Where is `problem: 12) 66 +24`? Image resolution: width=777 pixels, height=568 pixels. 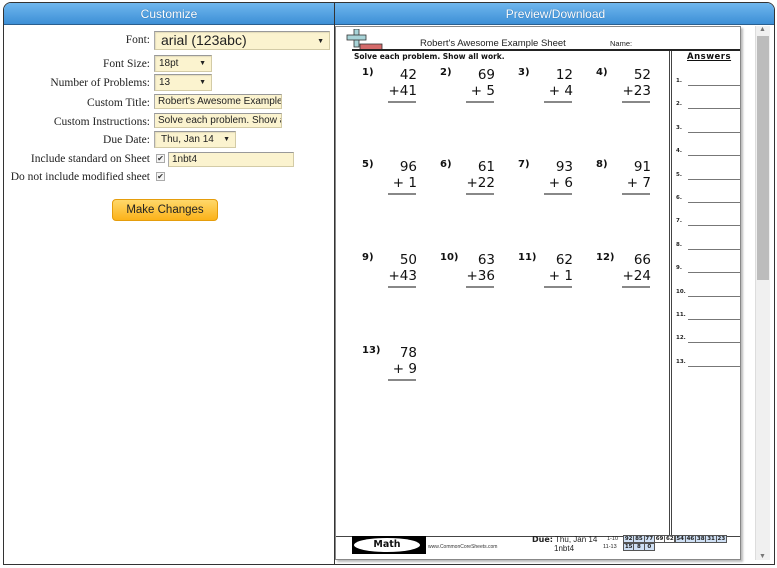
problem: 12) 66 +24 is located at coordinates (636, 272).